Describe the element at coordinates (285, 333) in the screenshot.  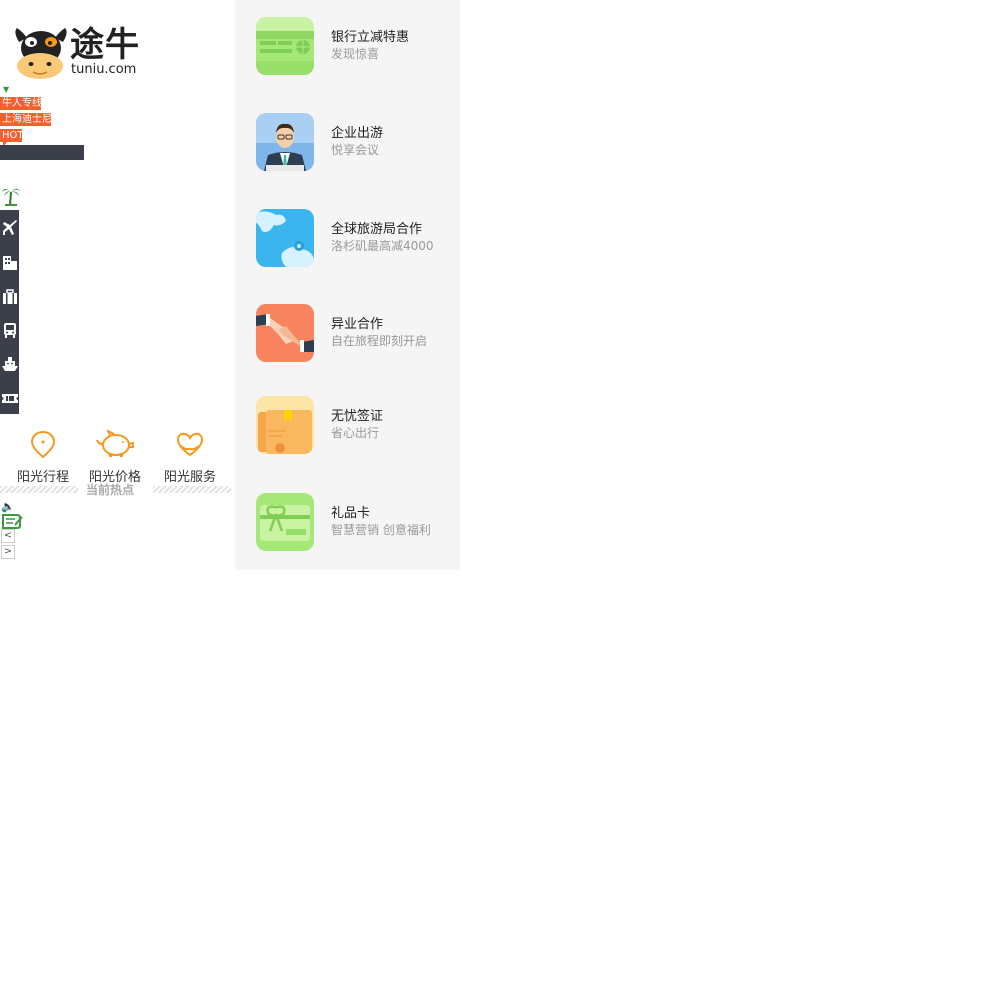
I see `handshake-icon` at that location.